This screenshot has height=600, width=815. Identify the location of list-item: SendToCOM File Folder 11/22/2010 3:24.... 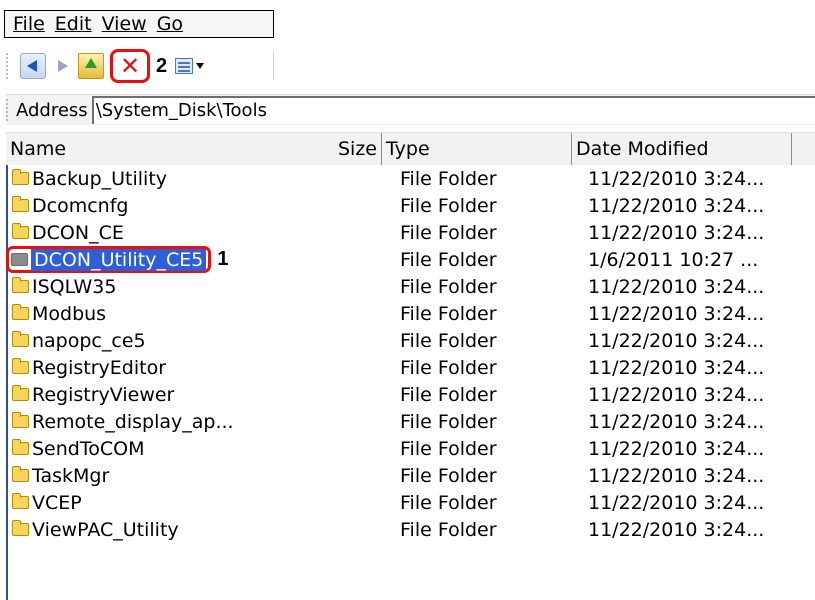
(408, 448).